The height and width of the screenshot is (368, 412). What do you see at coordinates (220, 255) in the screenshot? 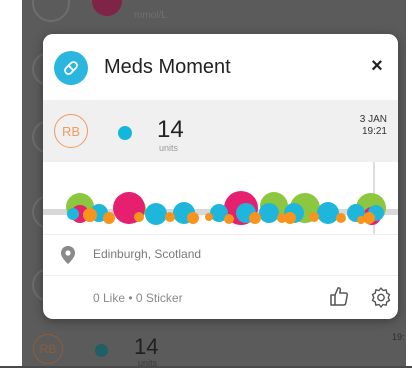
I see `location-row: Edinburgh, Scotland` at bounding box center [220, 255].